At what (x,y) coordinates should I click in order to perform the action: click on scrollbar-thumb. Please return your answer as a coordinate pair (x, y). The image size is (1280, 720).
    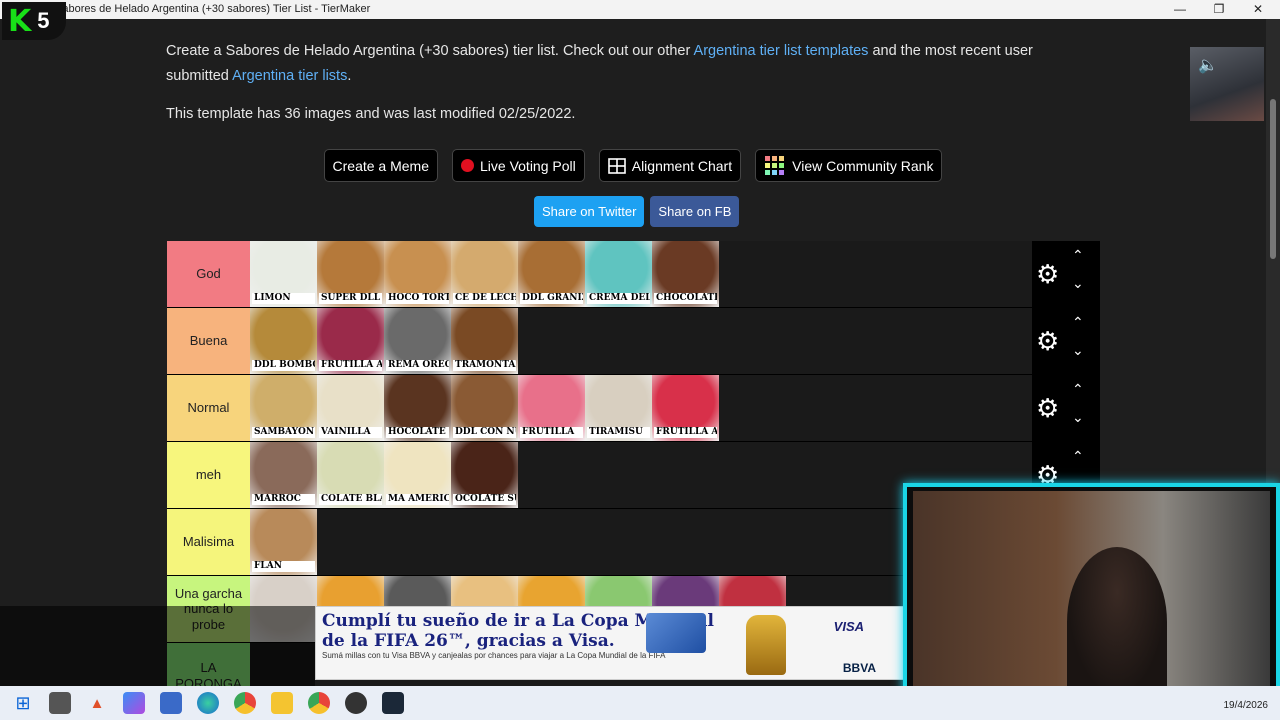
    Looking at the image, I should click on (1273, 179).